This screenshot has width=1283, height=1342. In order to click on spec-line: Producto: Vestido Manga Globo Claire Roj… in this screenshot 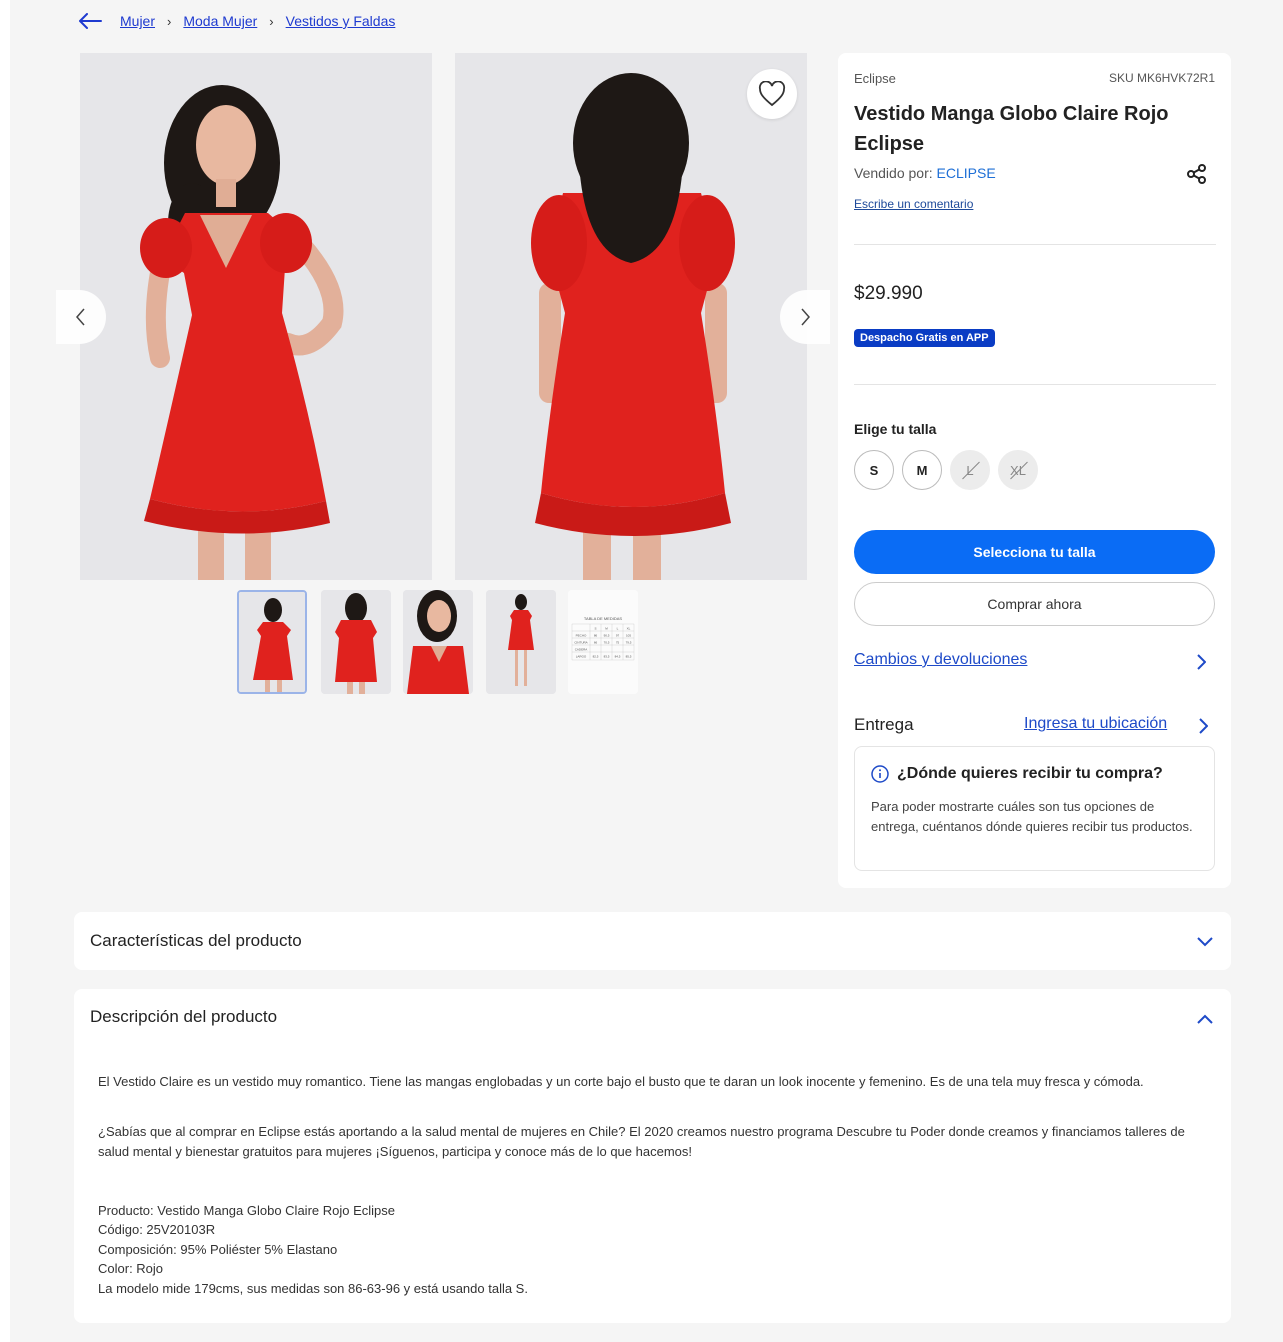, I will do `click(246, 1210)`.